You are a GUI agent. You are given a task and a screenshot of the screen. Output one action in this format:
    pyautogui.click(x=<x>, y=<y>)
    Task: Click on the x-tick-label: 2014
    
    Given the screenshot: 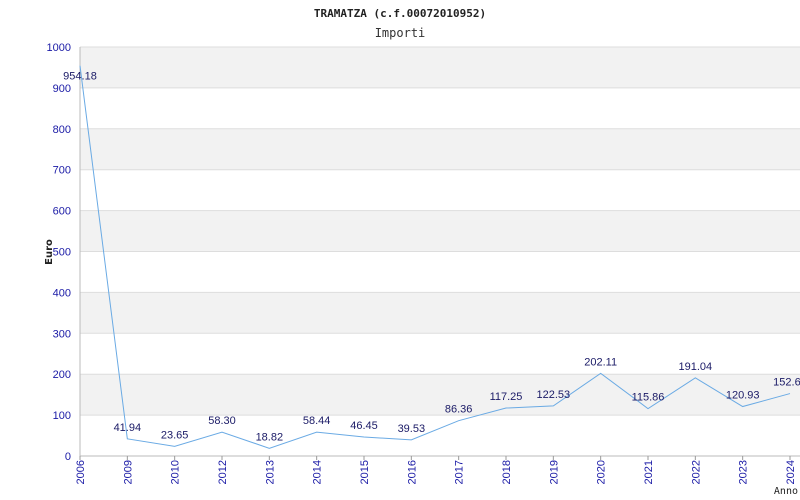 What is the action you would take?
    pyautogui.click(x=318, y=472)
    